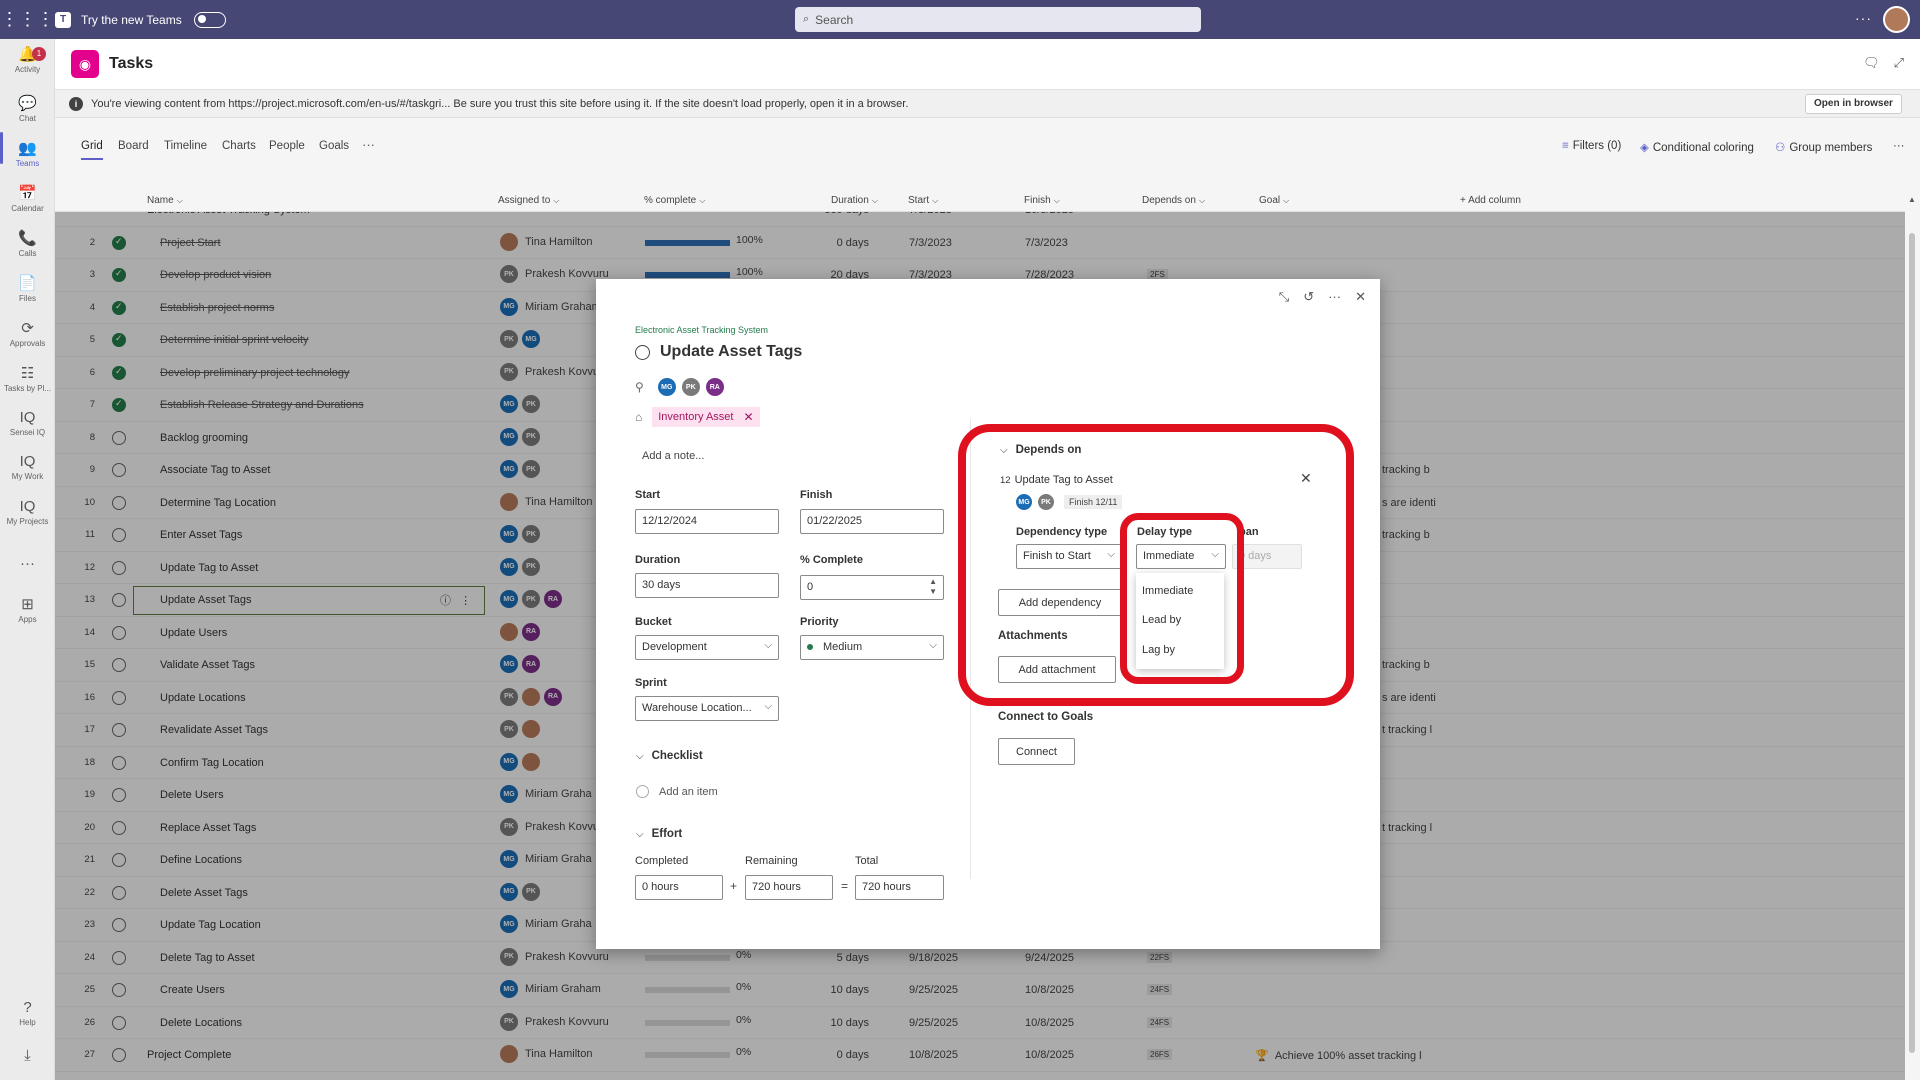 This screenshot has width=1920, height=1080. Describe the element at coordinates (1912, 643) in the screenshot. I see `scrollbar-thumb` at that location.